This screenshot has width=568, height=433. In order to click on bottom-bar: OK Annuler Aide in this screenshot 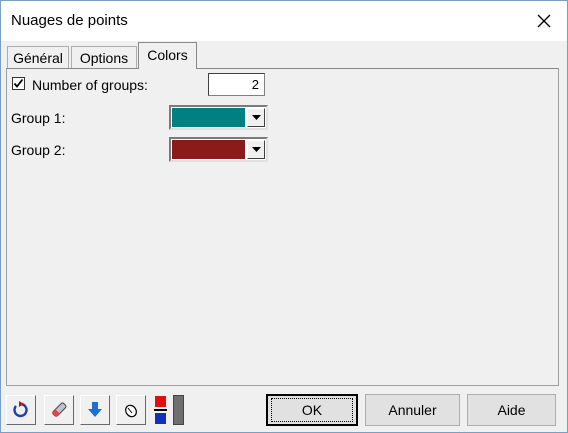, I will do `click(284, 410)`.